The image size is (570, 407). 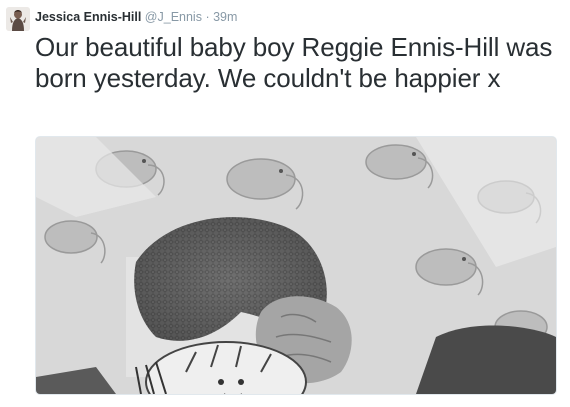 What do you see at coordinates (173, 17) in the screenshot?
I see `author-handle: @J_Ennis` at bounding box center [173, 17].